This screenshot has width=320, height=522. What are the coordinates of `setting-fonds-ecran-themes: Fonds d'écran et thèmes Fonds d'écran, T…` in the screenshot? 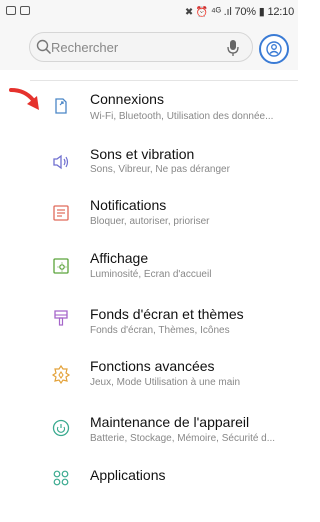 It's located at (149, 328).